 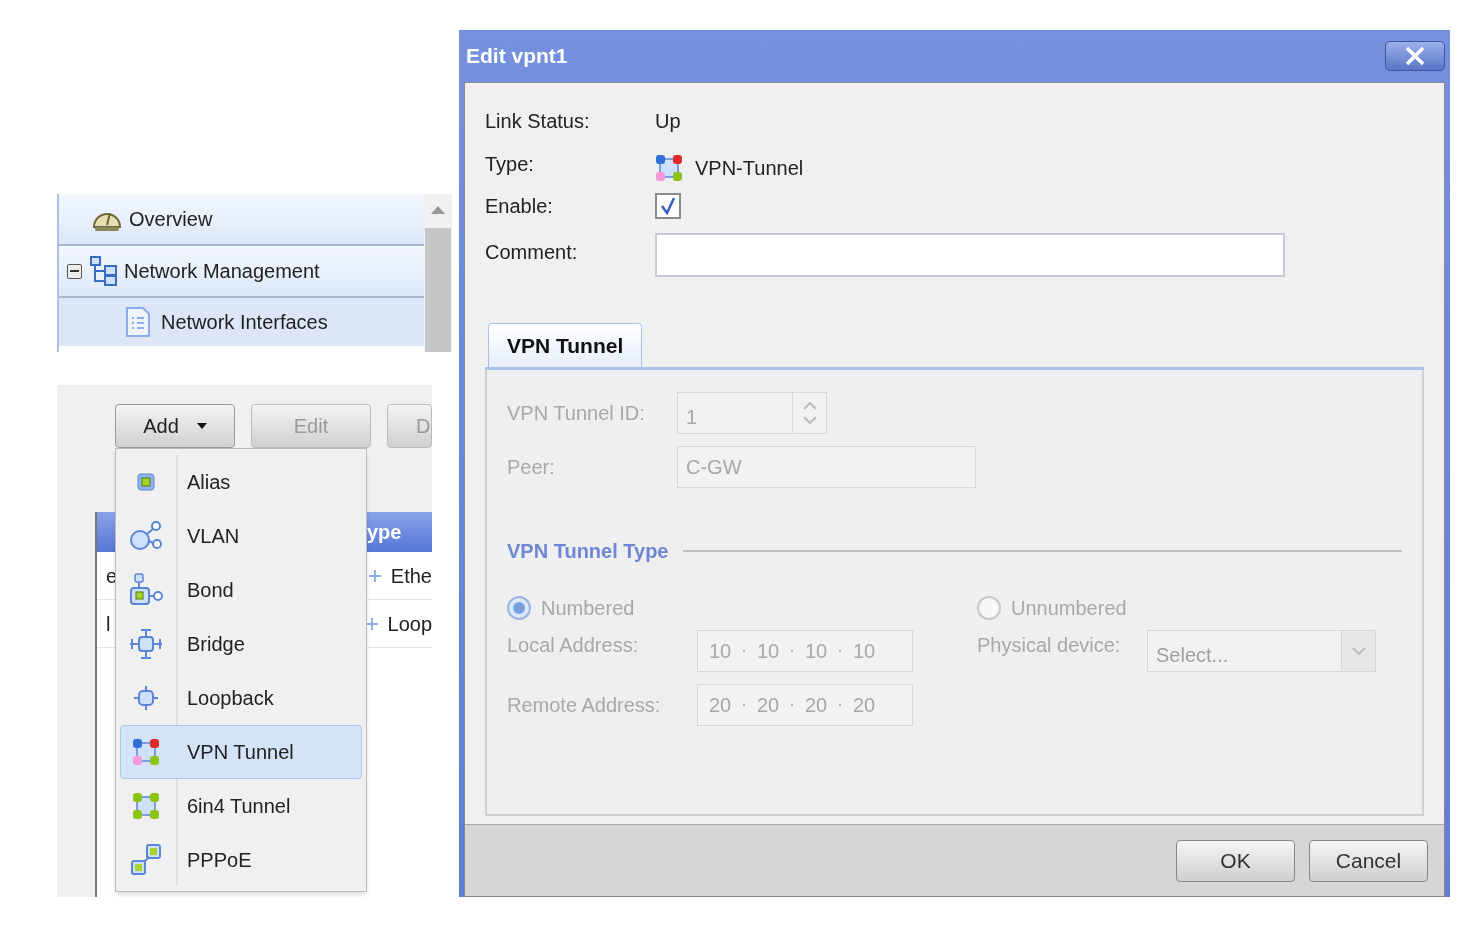 What do you see at coordinates (749, 168) in the screenshot?
I see `type-value: VPN-Tunnel` at bounding box center [749, 168].